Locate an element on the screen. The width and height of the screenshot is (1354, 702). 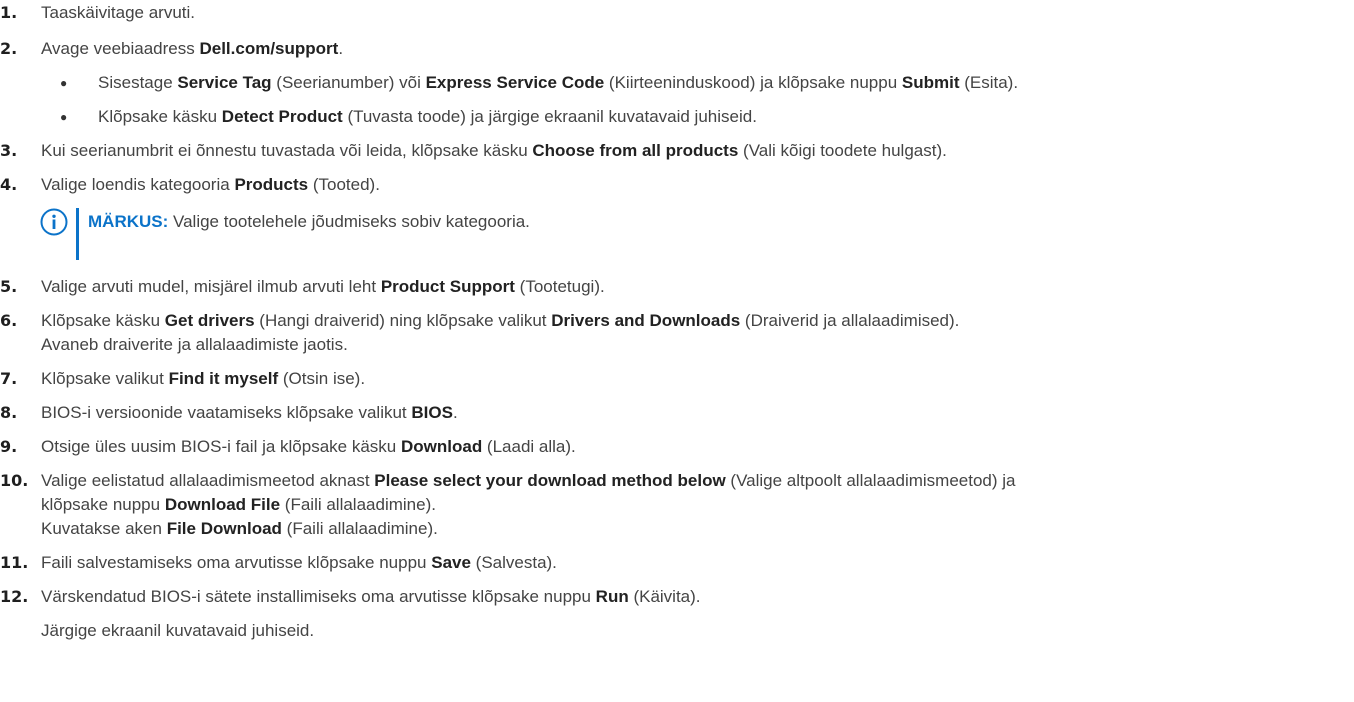
step-text: Järgige ekraanil kuvatavaid juhiseid. is located at coordinates (177, 631).